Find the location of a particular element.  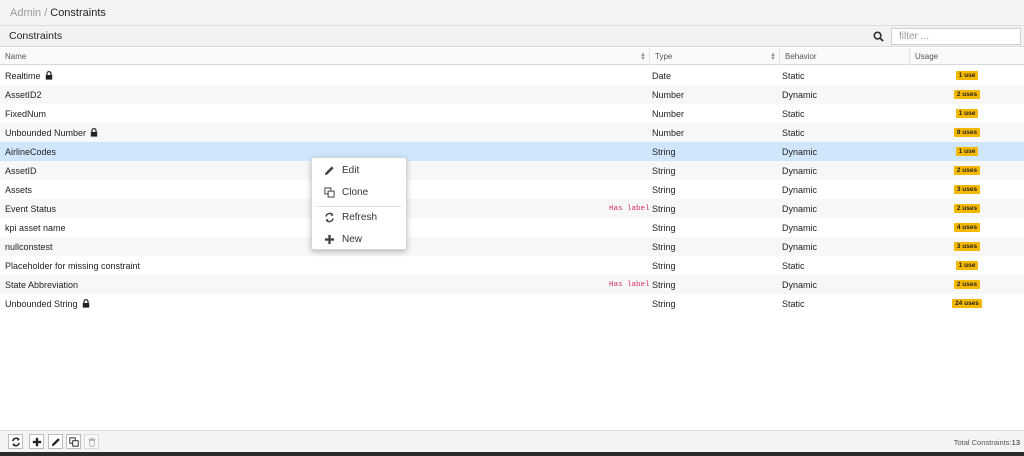

row-name-text: AssetID2 is located at coordinates (23, 94).